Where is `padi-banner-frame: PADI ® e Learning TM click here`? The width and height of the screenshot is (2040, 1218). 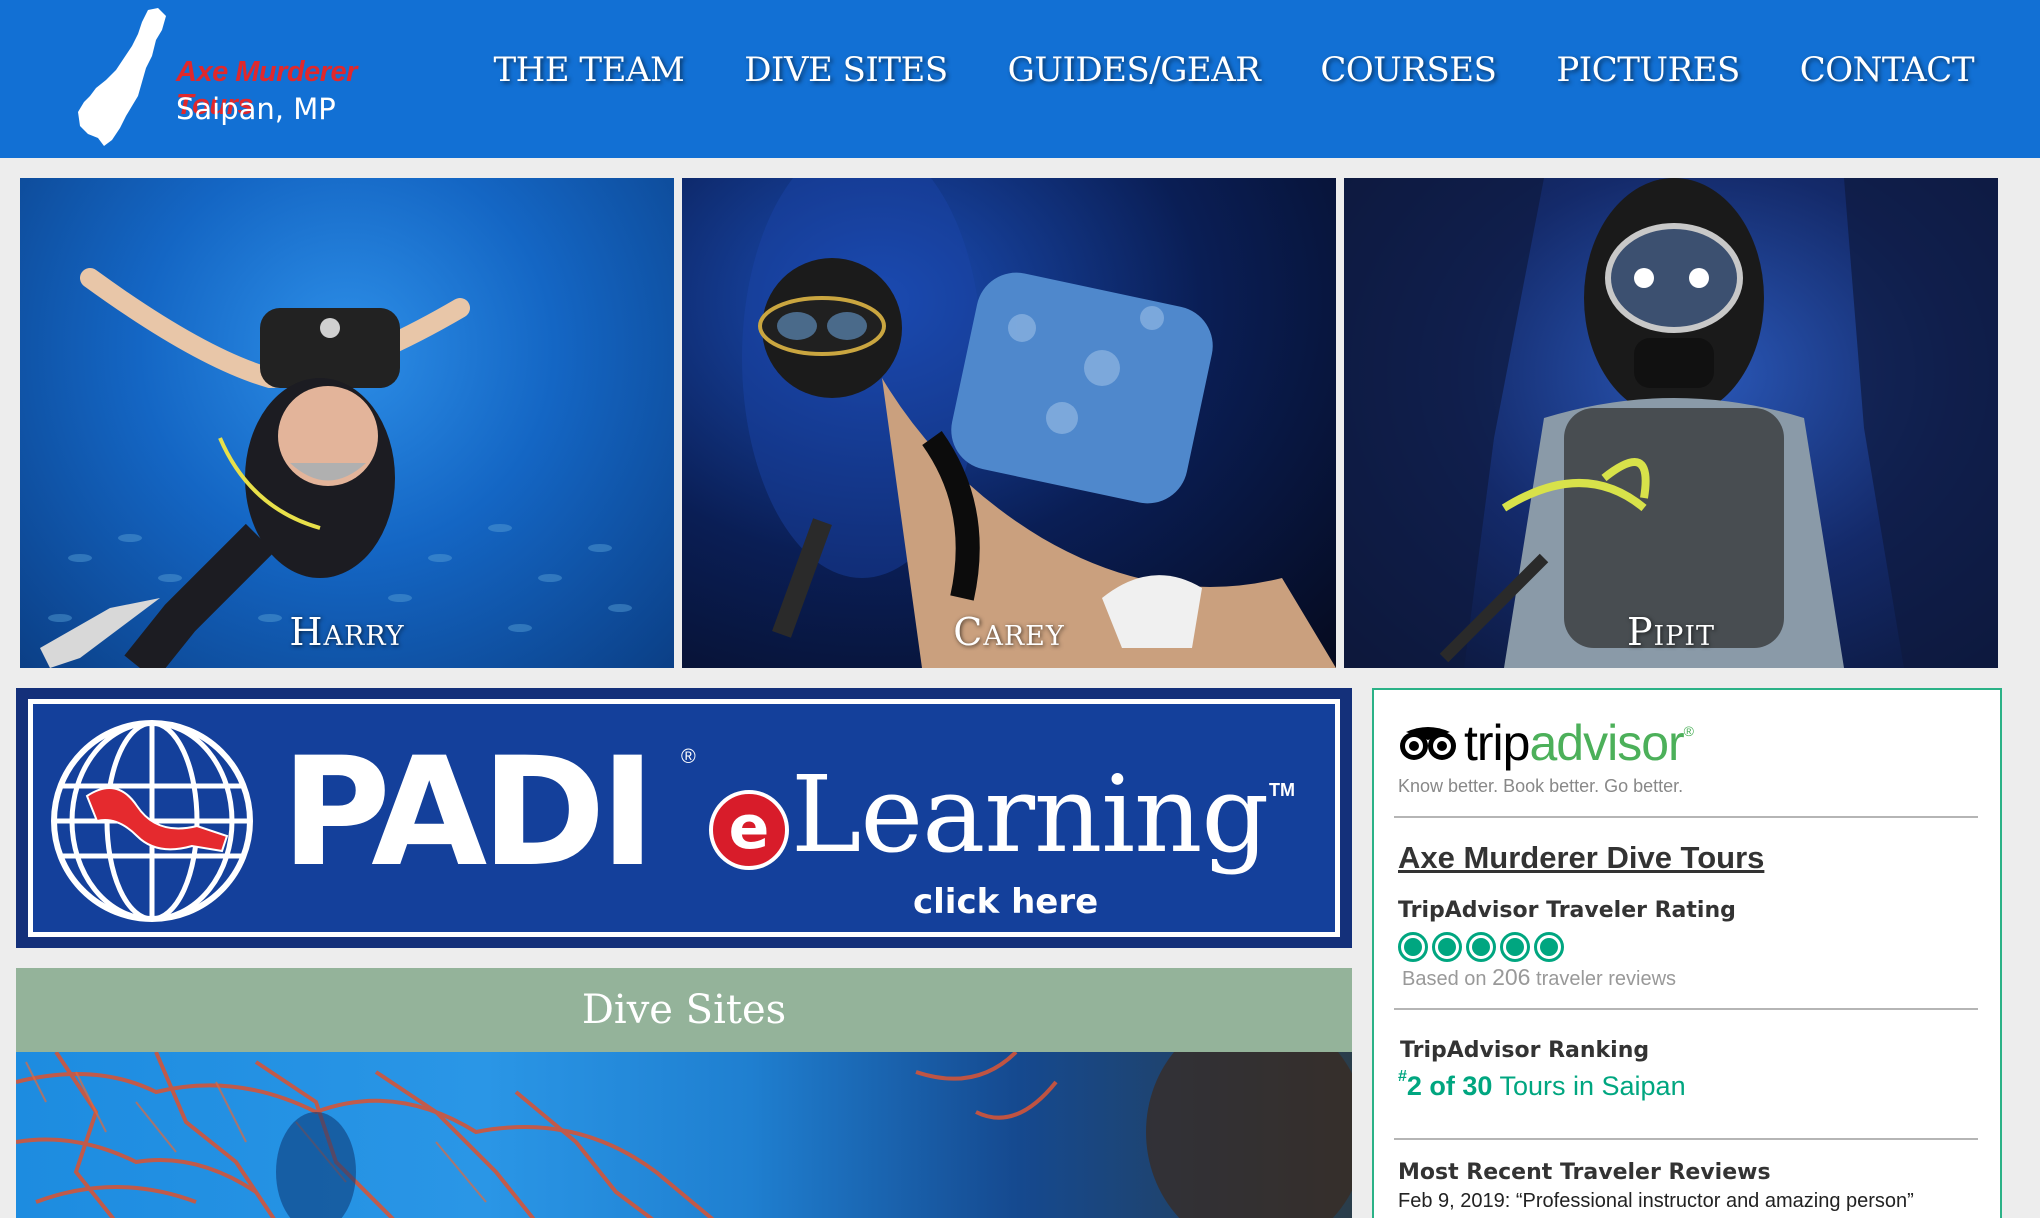
padi-banner-frame: PADI ® e Learning TM click here is located at coordinates (684, 818).